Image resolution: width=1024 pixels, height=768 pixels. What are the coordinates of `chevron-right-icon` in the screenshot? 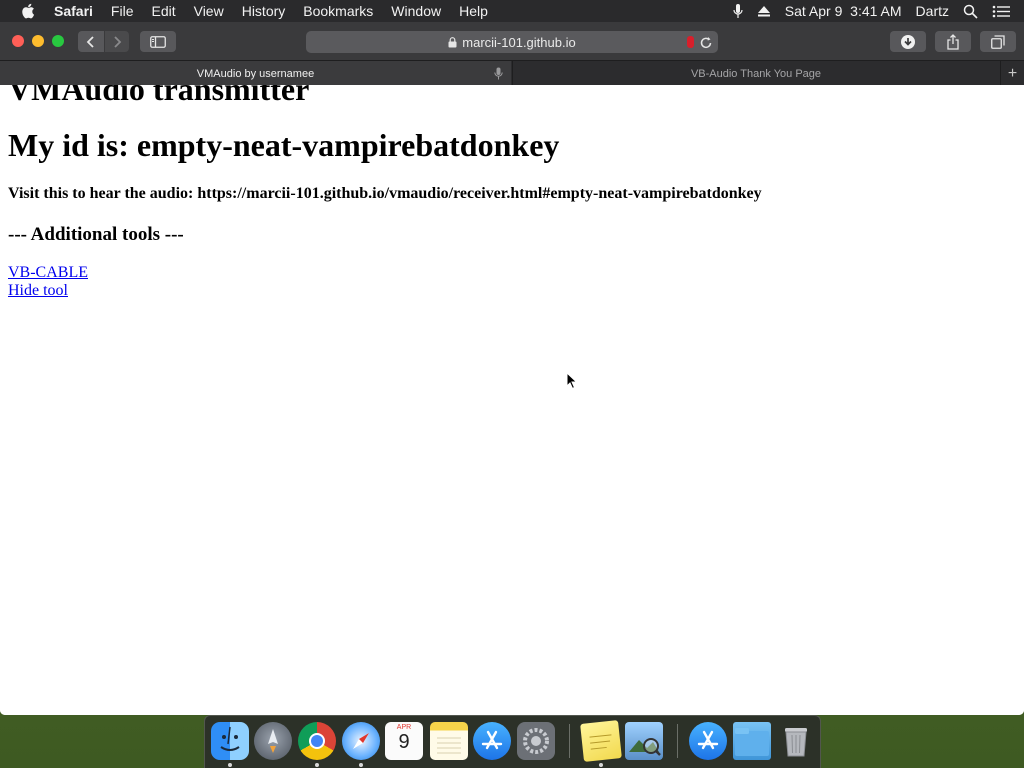 It's located at (118, 41).